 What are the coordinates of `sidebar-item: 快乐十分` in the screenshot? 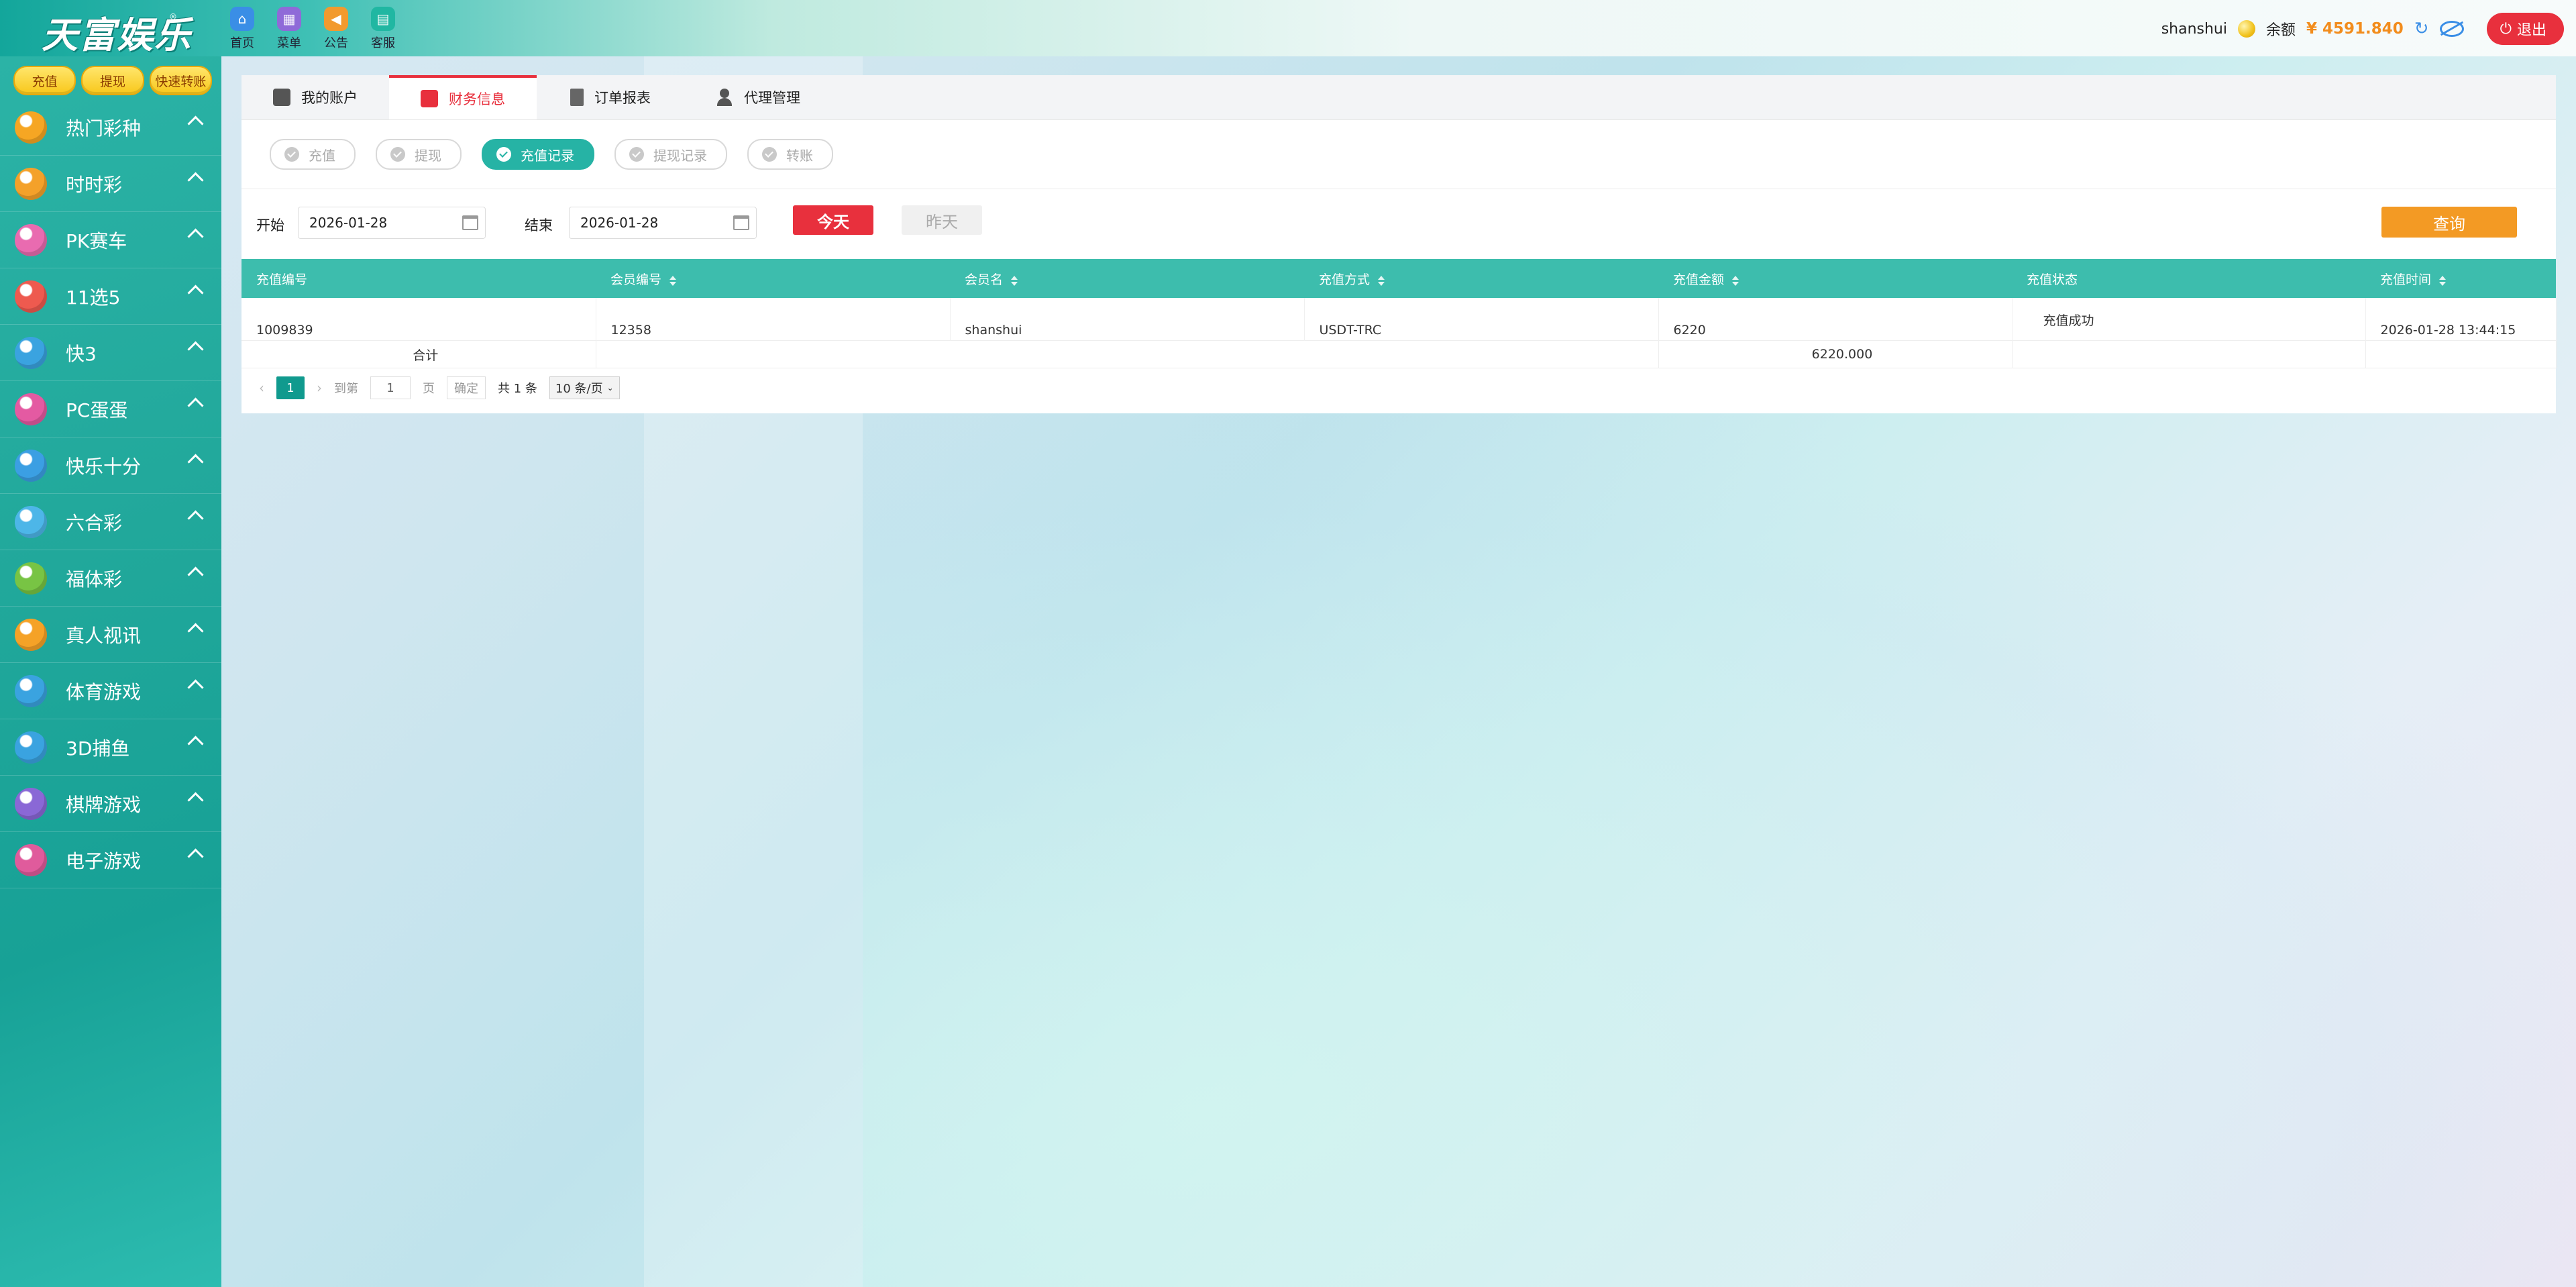 It's located at (110, 466).